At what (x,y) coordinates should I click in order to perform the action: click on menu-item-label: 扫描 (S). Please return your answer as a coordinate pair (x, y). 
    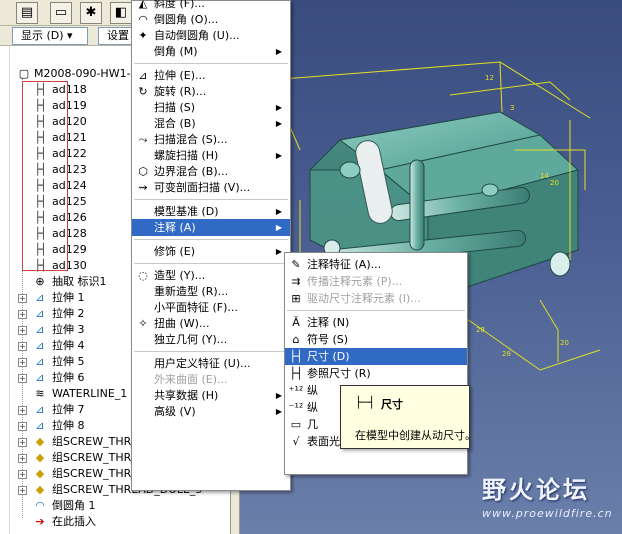
    Looking at the image, I should click on (175, 107).